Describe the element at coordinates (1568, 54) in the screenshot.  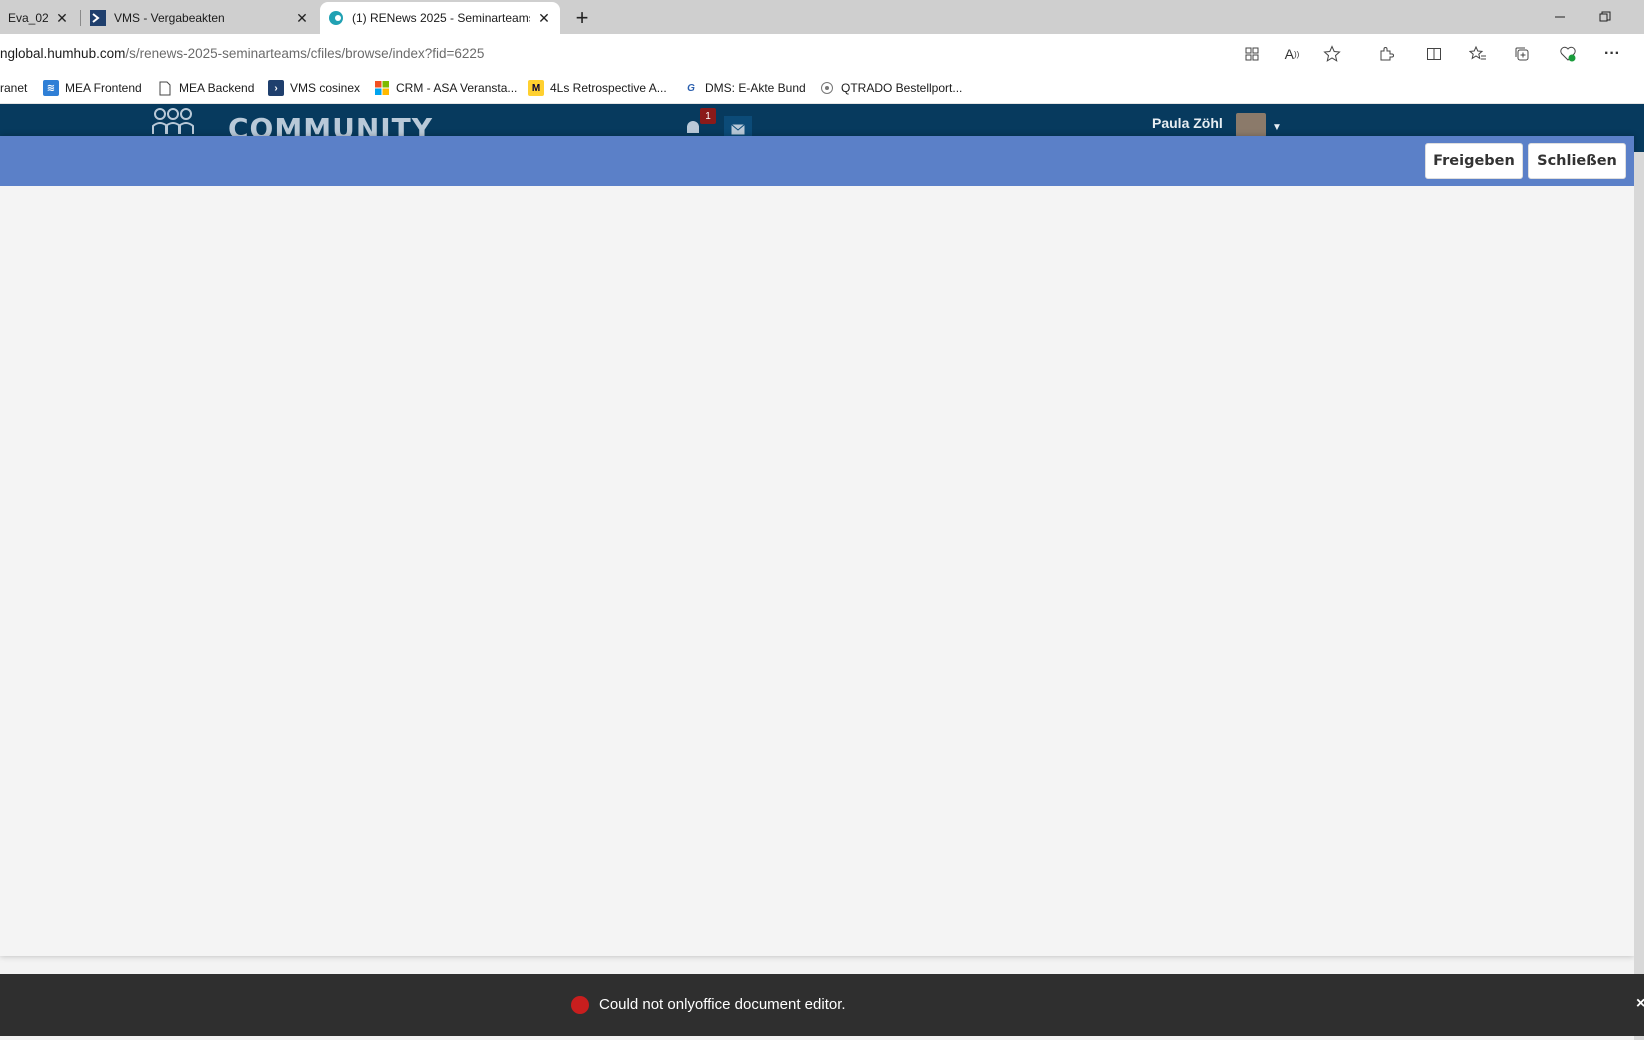
I see `browser-essentials-icon` at that location.